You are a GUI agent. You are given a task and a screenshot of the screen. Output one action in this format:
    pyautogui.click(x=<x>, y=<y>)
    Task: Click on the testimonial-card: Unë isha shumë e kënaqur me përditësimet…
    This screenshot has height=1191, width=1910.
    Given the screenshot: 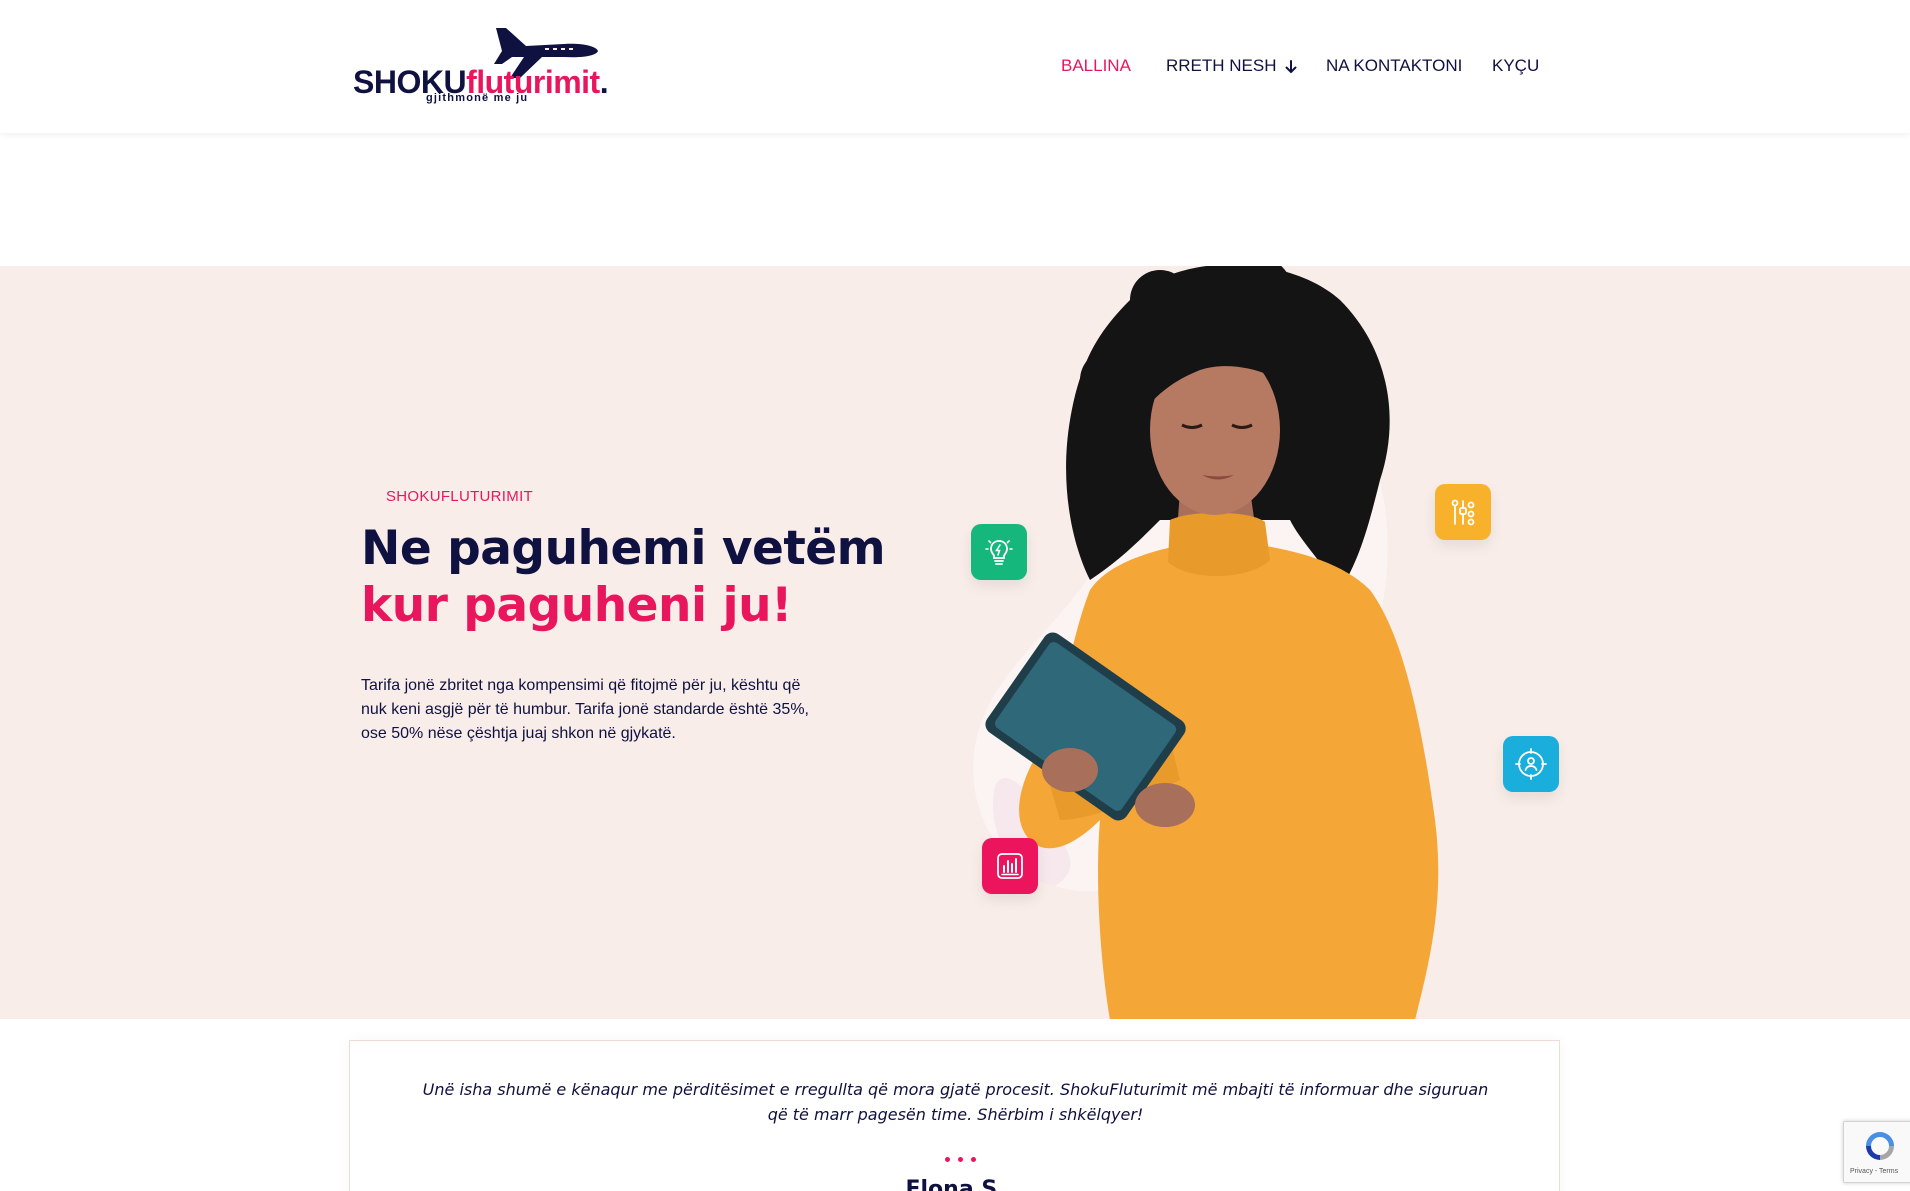 What is the action you would take?
    pyautogui.click(x=954, y=1115)
    